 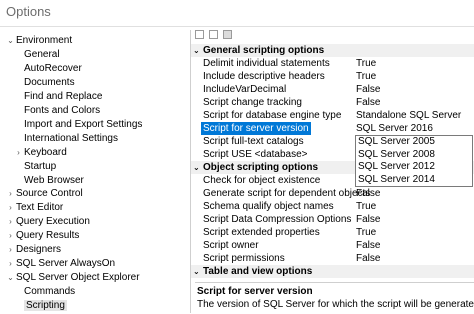 I want to click on tree-item-query-results: › Query Results, so click(x=44, y=235).